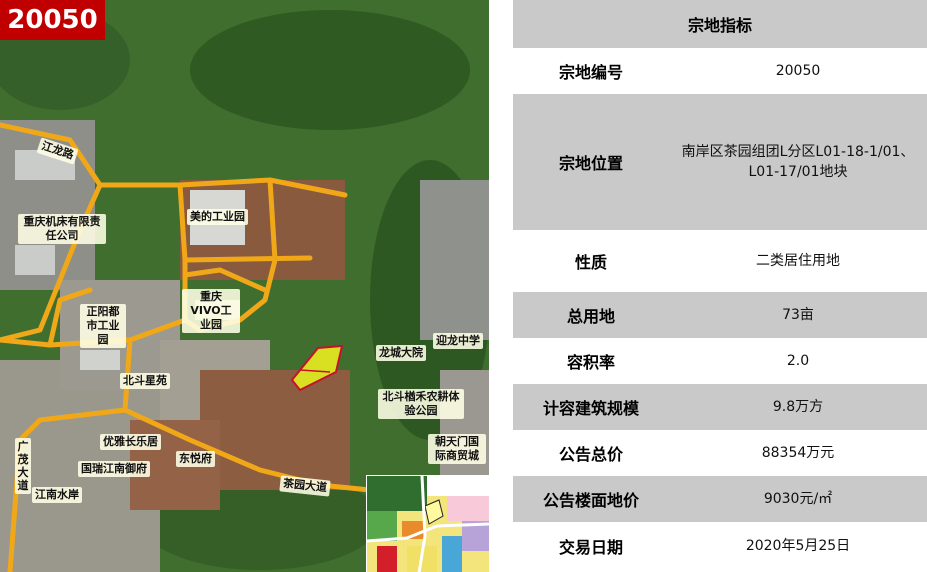 The height and width of the screenshot is (572, 927). What do you see at coordinates (401, 353) in the screenshot?
I see `map-label-longcheng-dayuan: 龙城大院` at bounding box center [401, 353].